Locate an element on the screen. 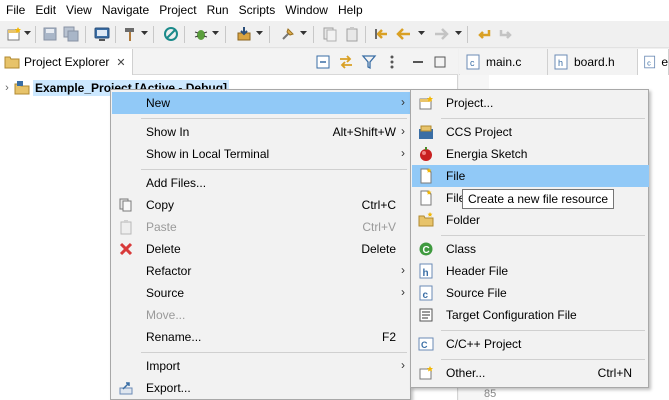 Image resolution: width=669 pixels, height=400 pixels. flash-icon is located at coordinates (244, 34).